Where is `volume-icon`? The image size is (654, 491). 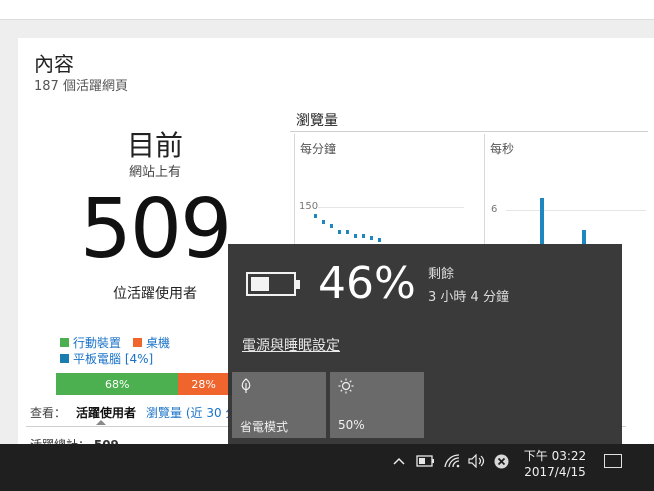
volume-icon is located at coordinates (477, 462).